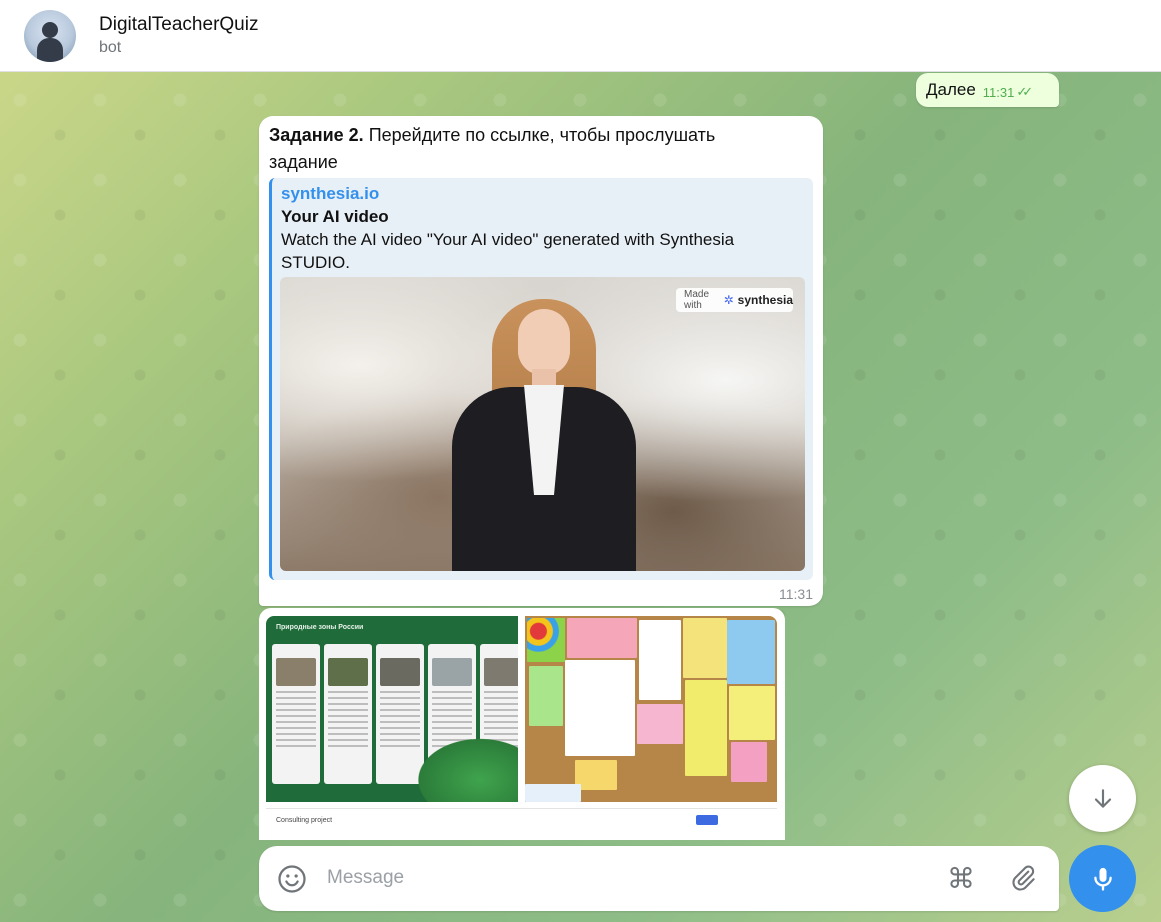 The width and height of the screenshot is (1161, 922). What do you see at coordinates (522, 724) in the screenshot?
I see `media-album: Природные зоны России Consulting project` at bounding box center [522, 724].